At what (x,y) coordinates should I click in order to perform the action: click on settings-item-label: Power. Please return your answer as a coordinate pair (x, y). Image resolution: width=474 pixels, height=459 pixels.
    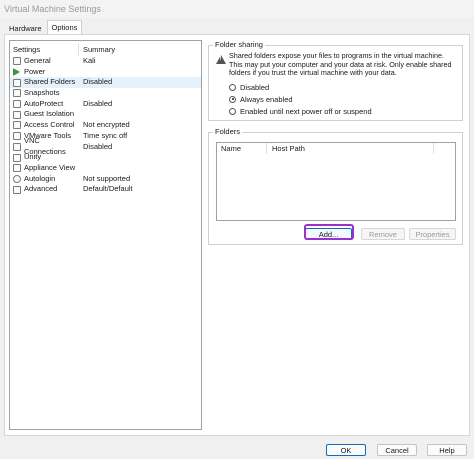
    Looking at the image, I should click on (35, 71).